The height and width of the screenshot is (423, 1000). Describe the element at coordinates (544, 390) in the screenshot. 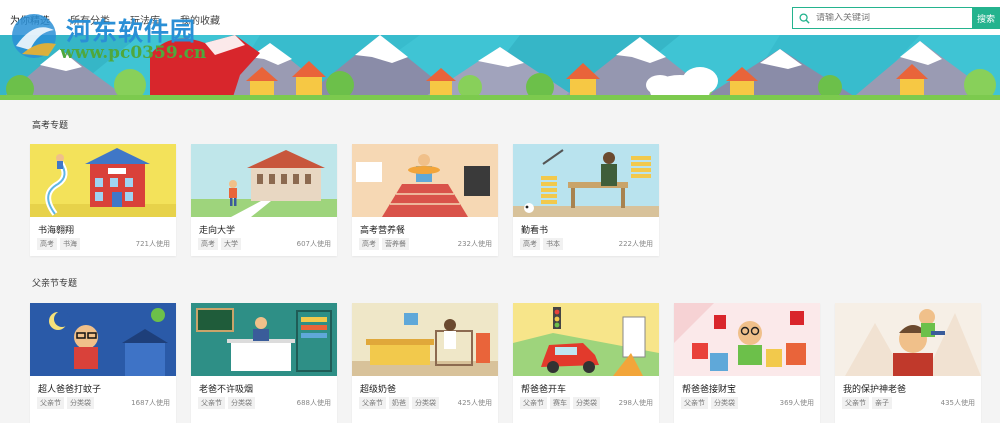

I see `card-title: 帮爸爸开车` at that location.